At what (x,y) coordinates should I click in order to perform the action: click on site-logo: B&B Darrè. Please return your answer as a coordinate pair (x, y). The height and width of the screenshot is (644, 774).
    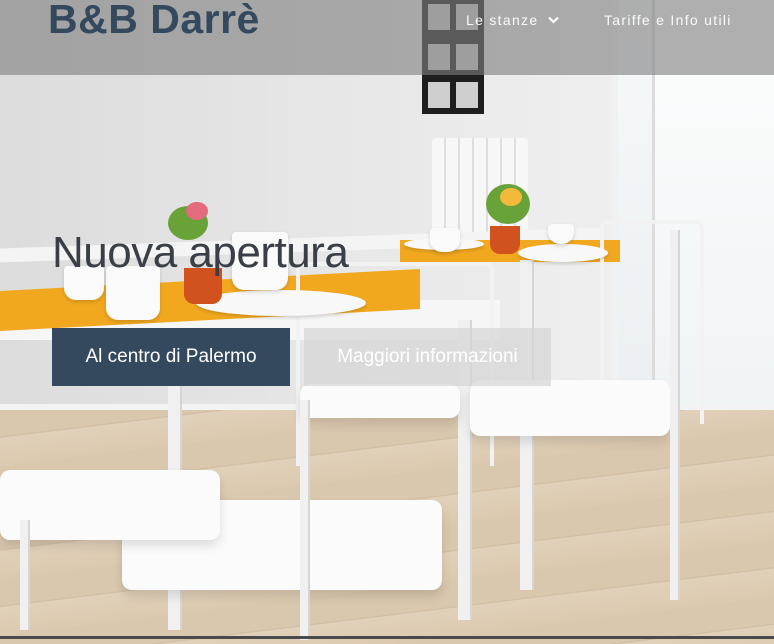
    Looking at the image, I should click on (154, 21).